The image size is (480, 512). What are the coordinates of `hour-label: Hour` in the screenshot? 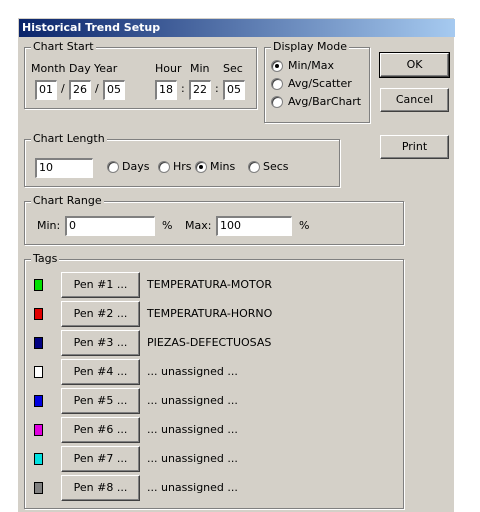 It's located at (168, 68).